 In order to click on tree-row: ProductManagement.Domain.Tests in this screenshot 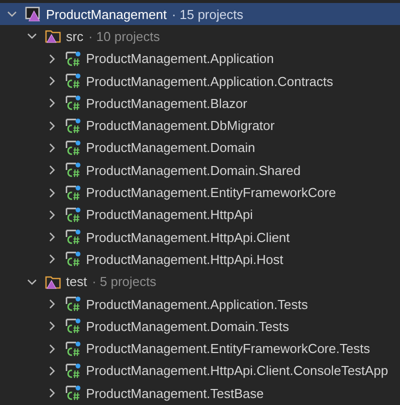, I will do `click(200, 326)`.